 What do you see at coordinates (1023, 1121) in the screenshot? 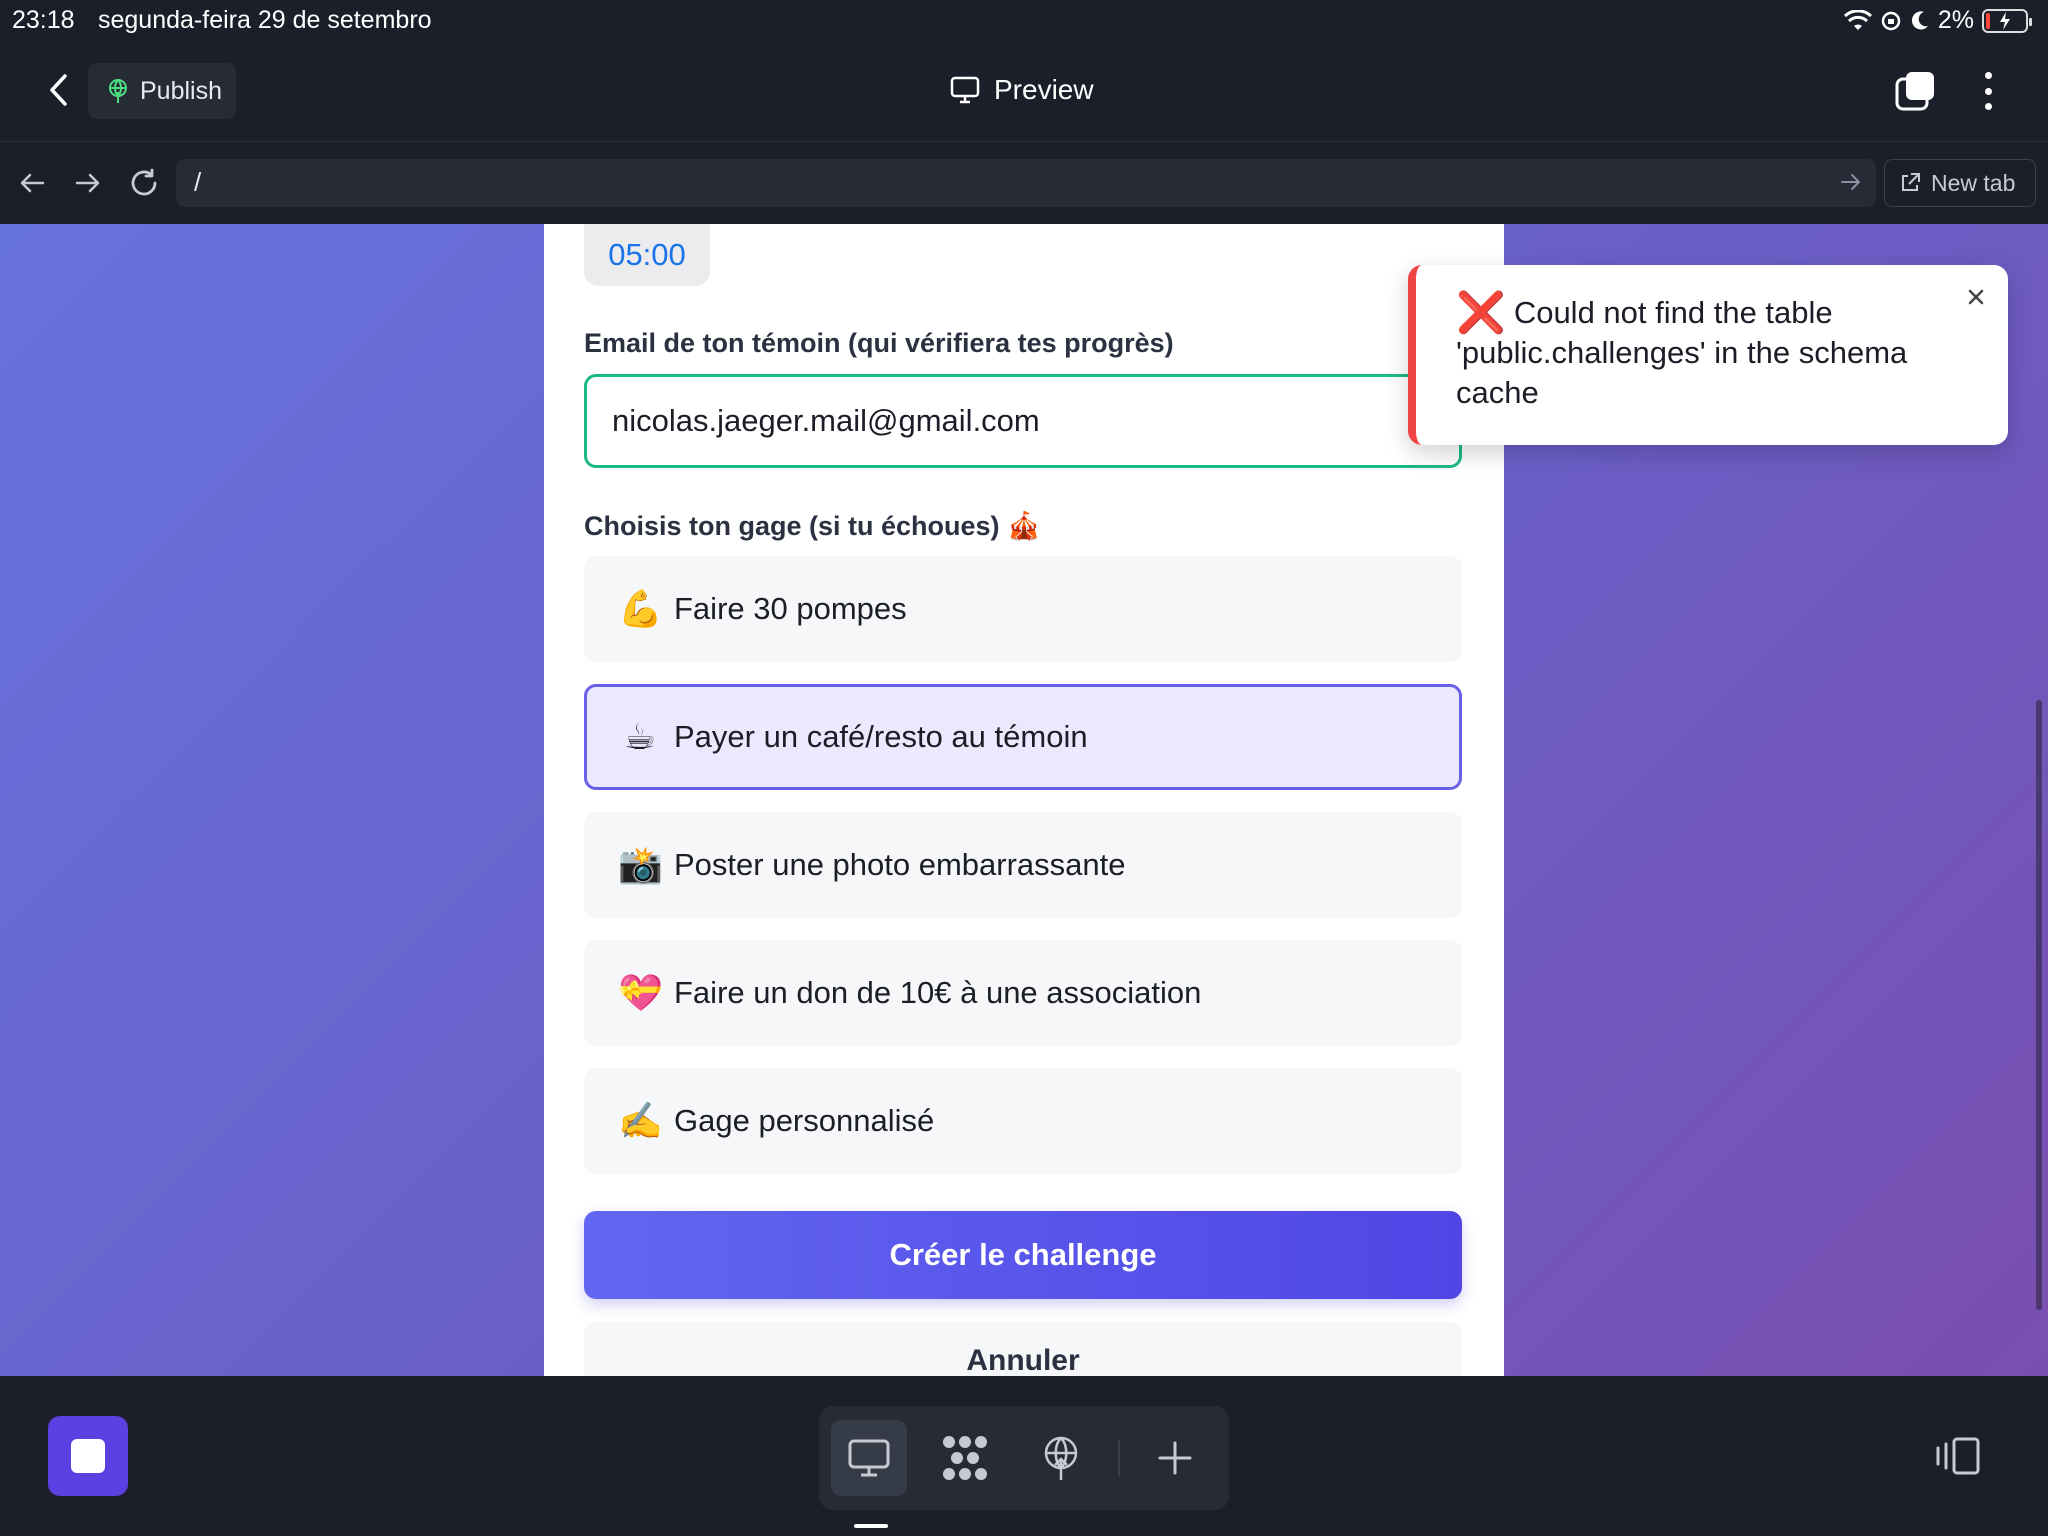
I see `gage-option-custom: ✍️ Gage personnalisé` at bounding box center [1023, 1121].